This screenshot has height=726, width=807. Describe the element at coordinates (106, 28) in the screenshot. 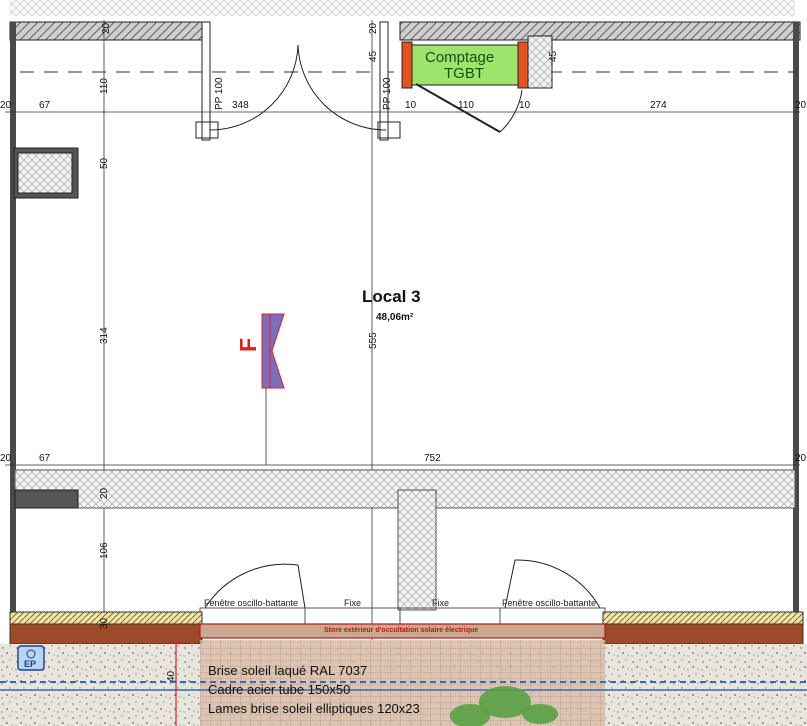

I see `dim-top-left: 20` at that location.